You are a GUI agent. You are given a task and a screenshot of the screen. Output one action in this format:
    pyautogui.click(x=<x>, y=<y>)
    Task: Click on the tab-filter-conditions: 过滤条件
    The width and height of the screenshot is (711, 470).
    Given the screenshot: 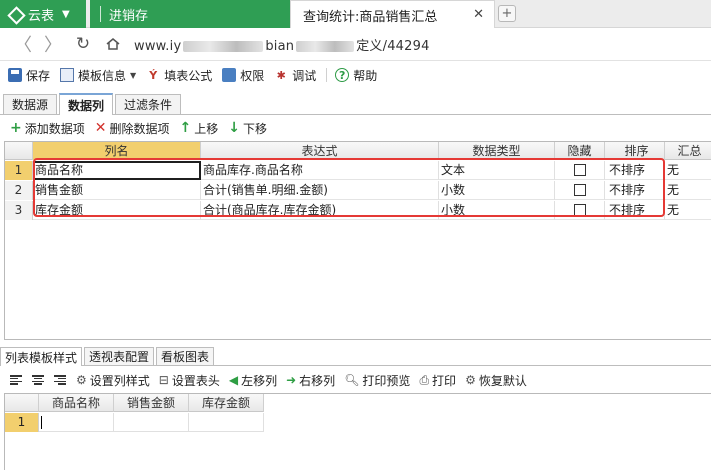 What is the action you would take?
    pyautogui.click(x=148, y=104)
    